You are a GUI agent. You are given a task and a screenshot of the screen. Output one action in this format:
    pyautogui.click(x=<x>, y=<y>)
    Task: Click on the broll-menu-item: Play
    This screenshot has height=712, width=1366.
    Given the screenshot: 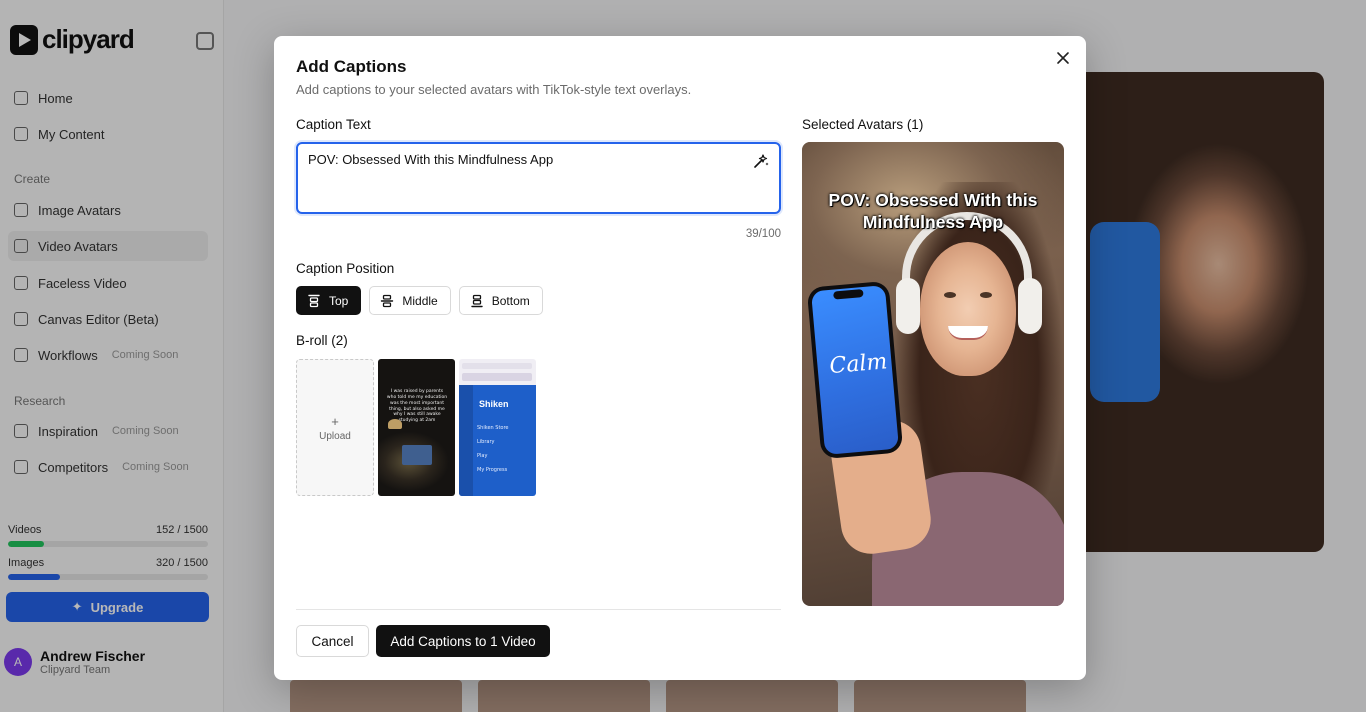 What is the action you would take?
    pyautogui.click(x=482, y=456)
    